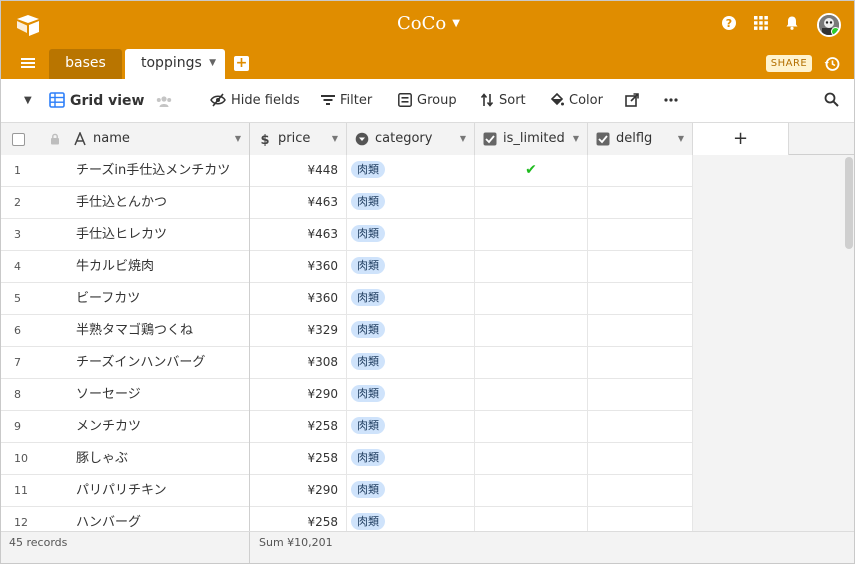 The width and height of the screenshot is (855, 564). I want to click on color-button: Color, so click(576, 101).